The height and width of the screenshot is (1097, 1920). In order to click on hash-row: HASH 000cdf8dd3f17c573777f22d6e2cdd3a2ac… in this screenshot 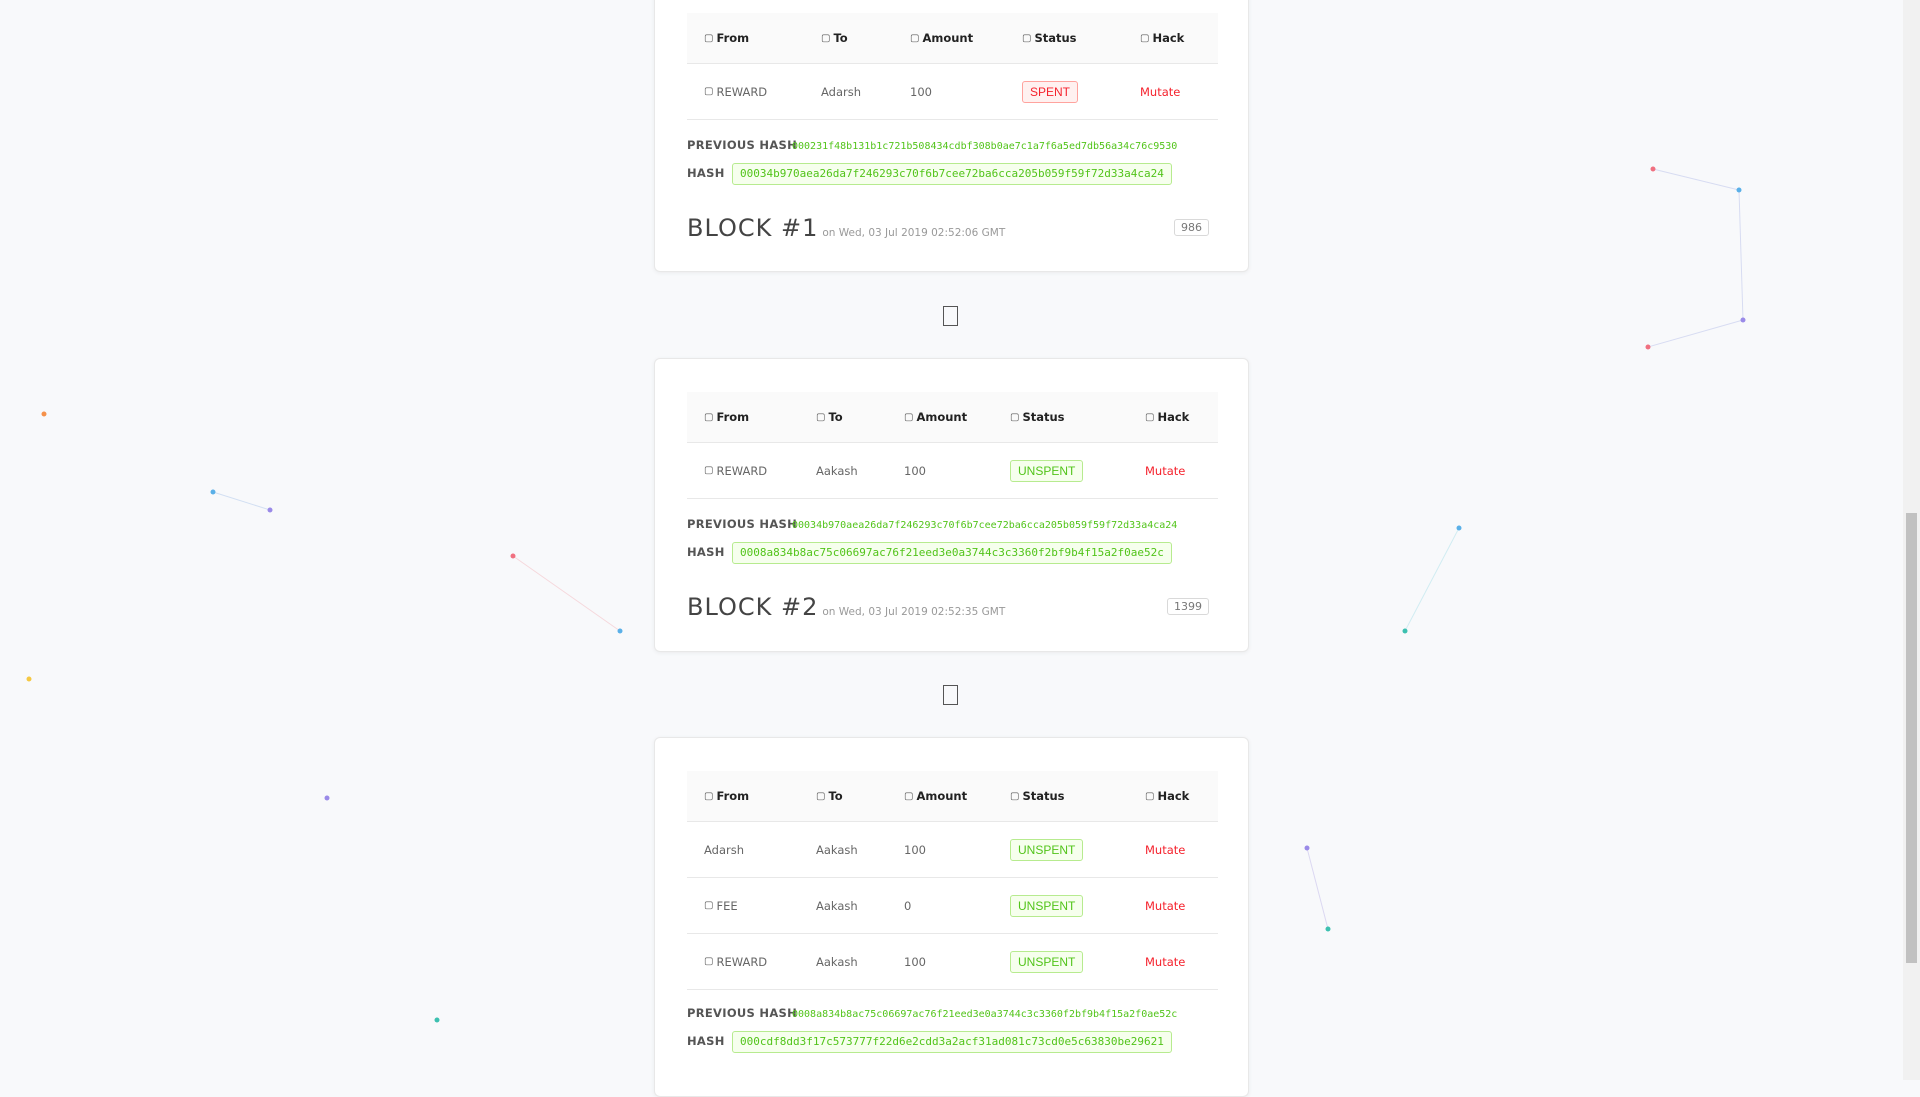, I will do `click(952, 1043)`.